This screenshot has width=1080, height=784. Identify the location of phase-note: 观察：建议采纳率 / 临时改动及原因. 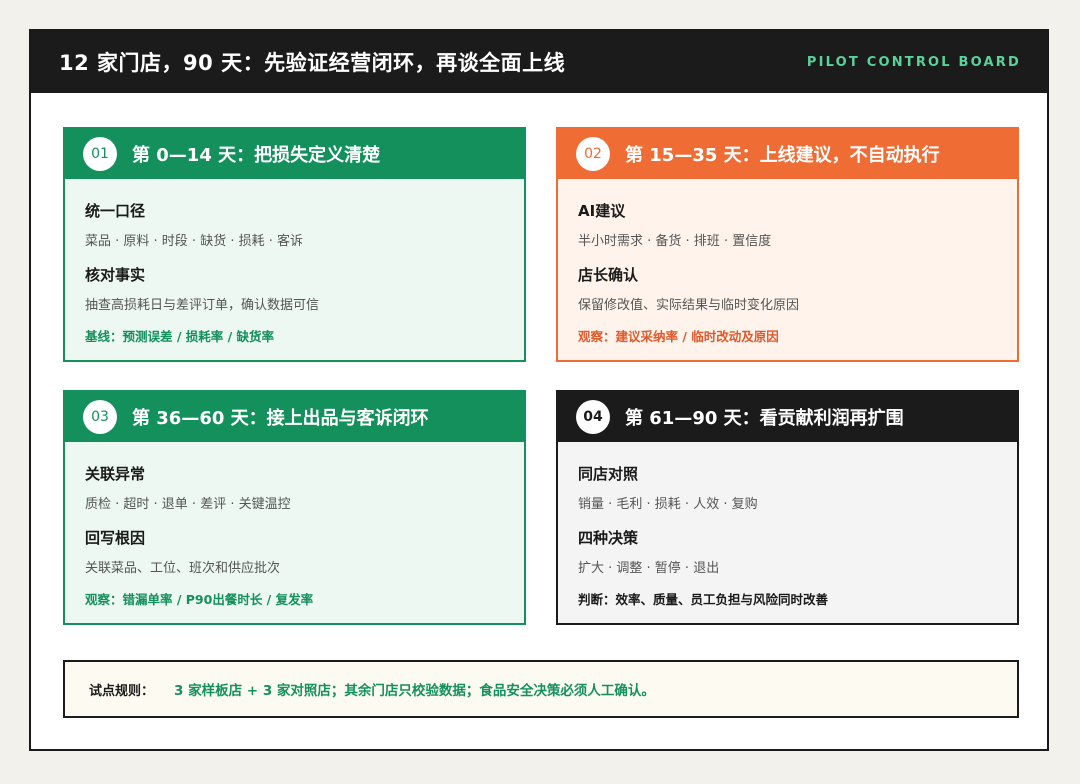
(678, 336).